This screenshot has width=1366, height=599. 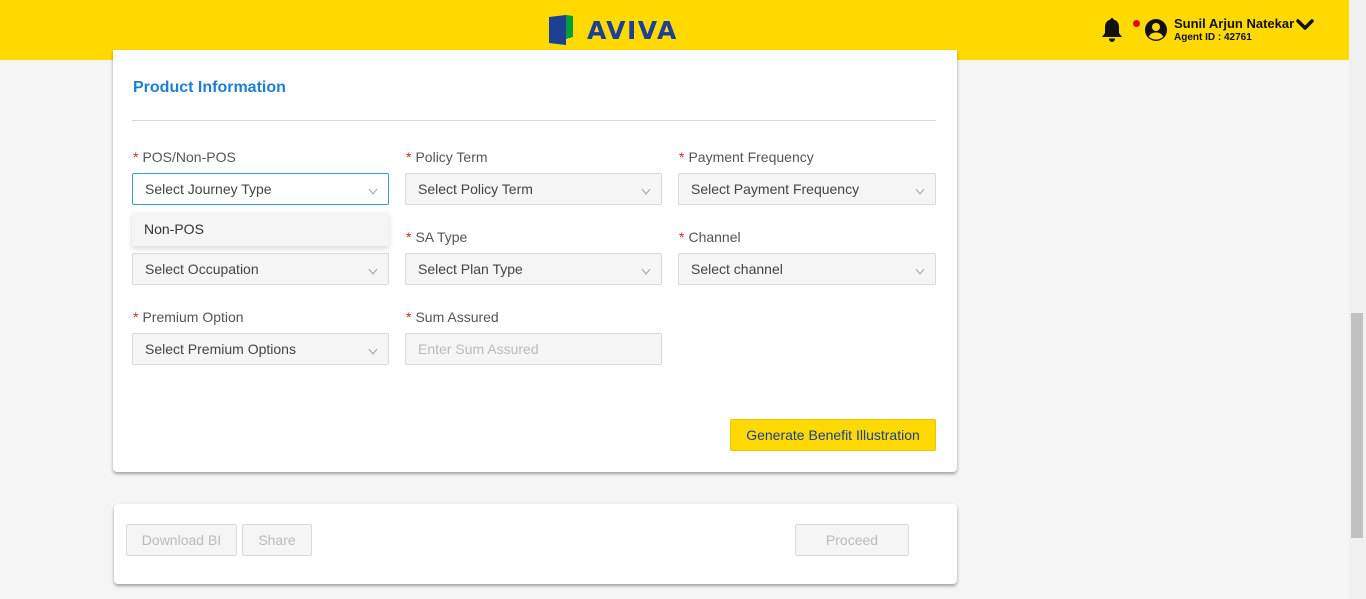 What do you see at coordinates (852, 540) in the screenshot?
I see `proceed-button: Proceed` at bounding box center [852, 540].